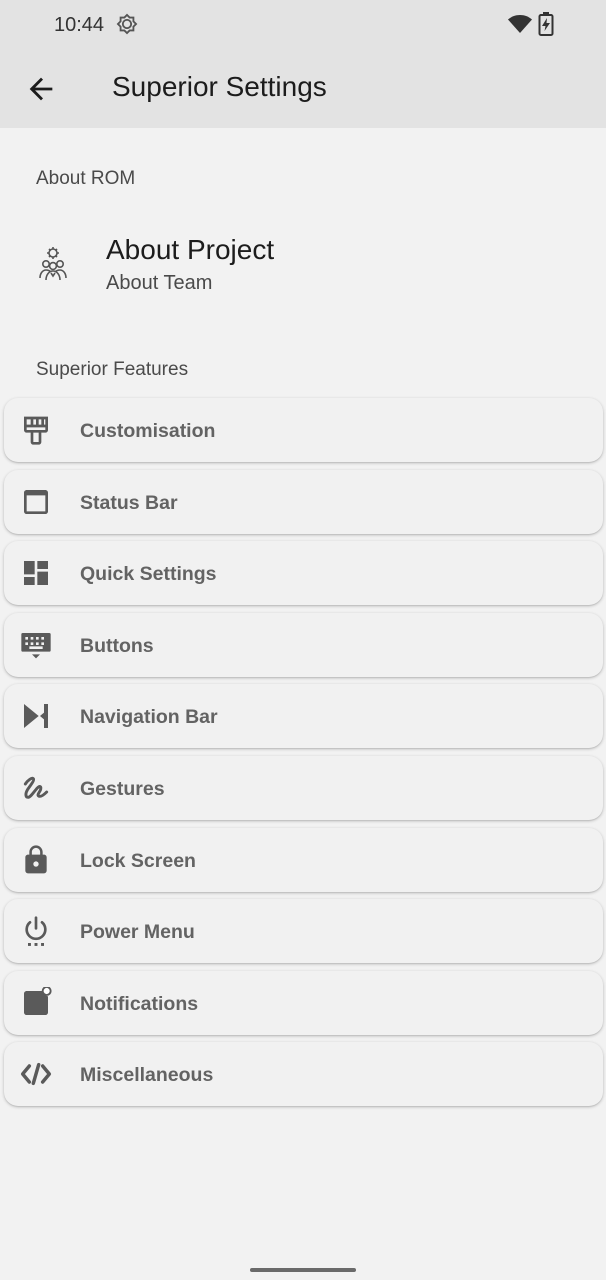  Describe the element at coordinates (41, 89) in the screenshot. I see `arrow-back-icon` at that location.